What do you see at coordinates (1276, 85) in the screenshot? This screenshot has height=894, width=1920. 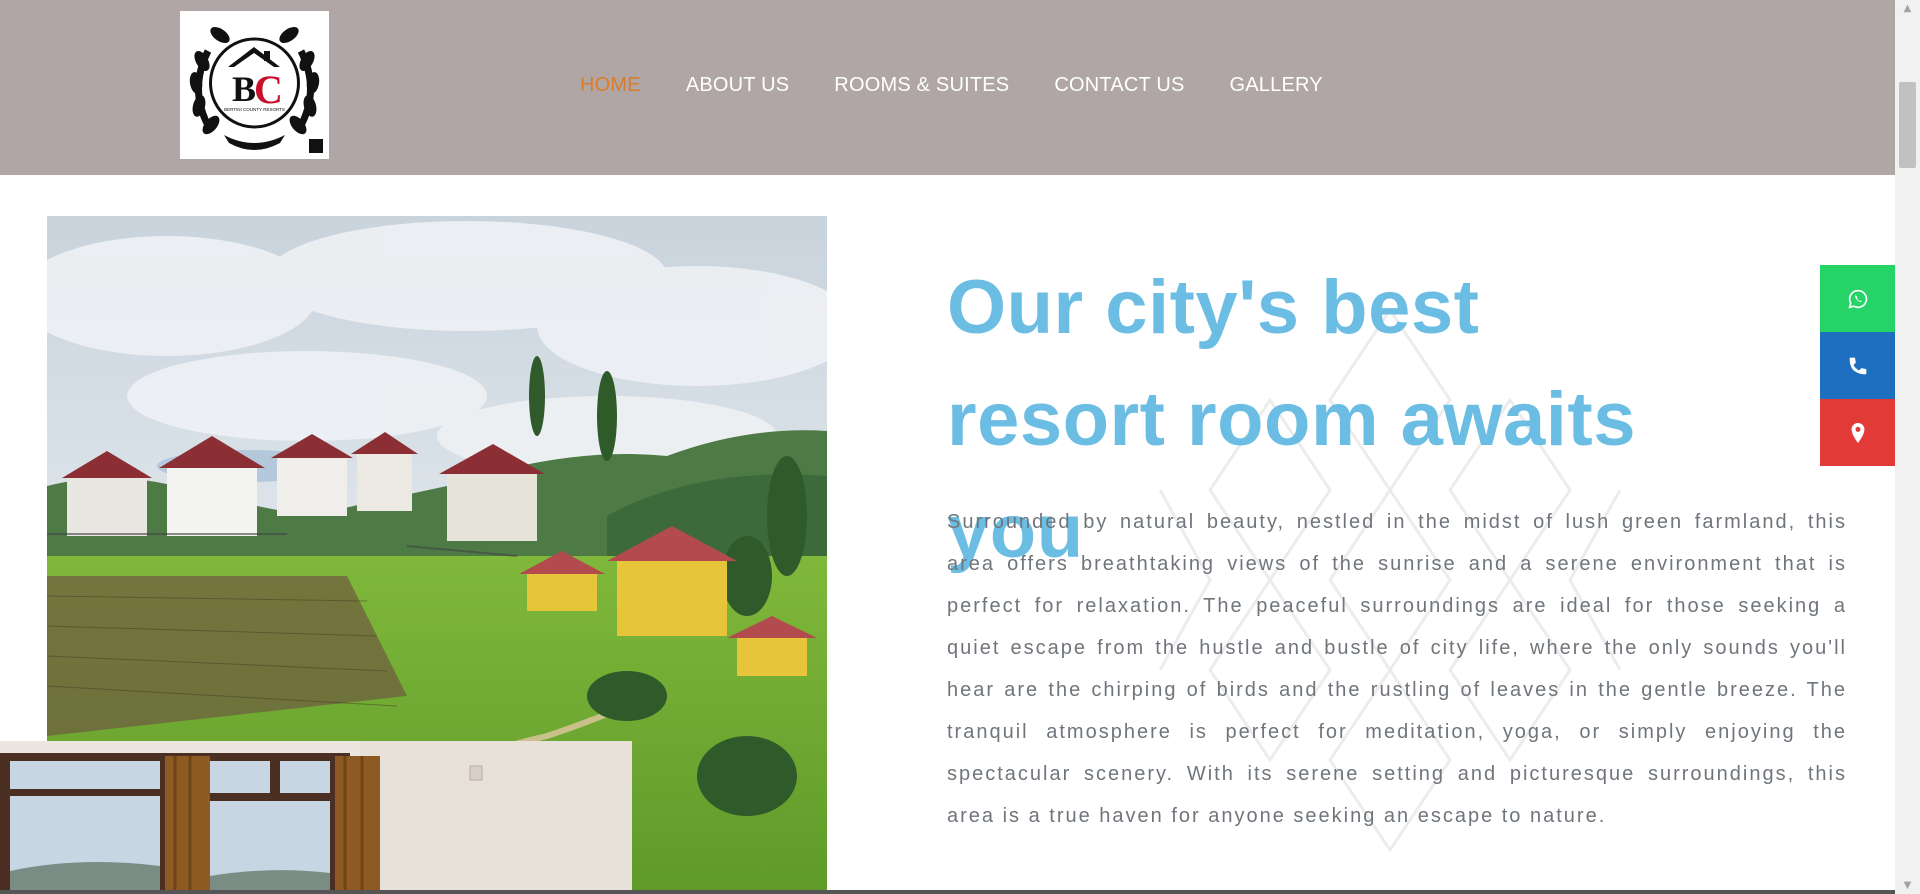 I see `nav-gallery: GALLERY` at bounding box center [1276, 85].